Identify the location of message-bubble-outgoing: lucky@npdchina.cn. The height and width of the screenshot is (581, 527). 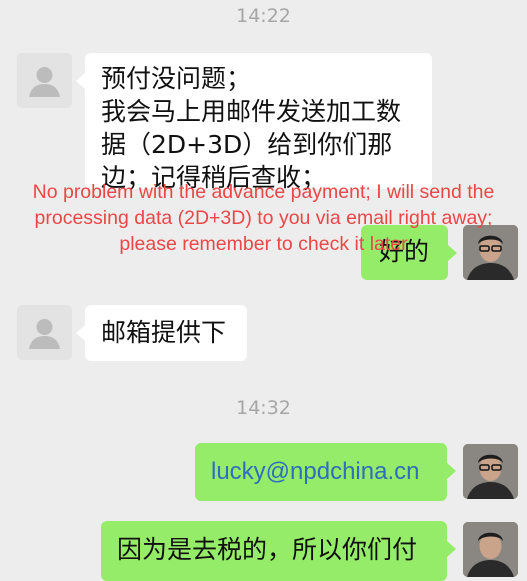
(325, 472).